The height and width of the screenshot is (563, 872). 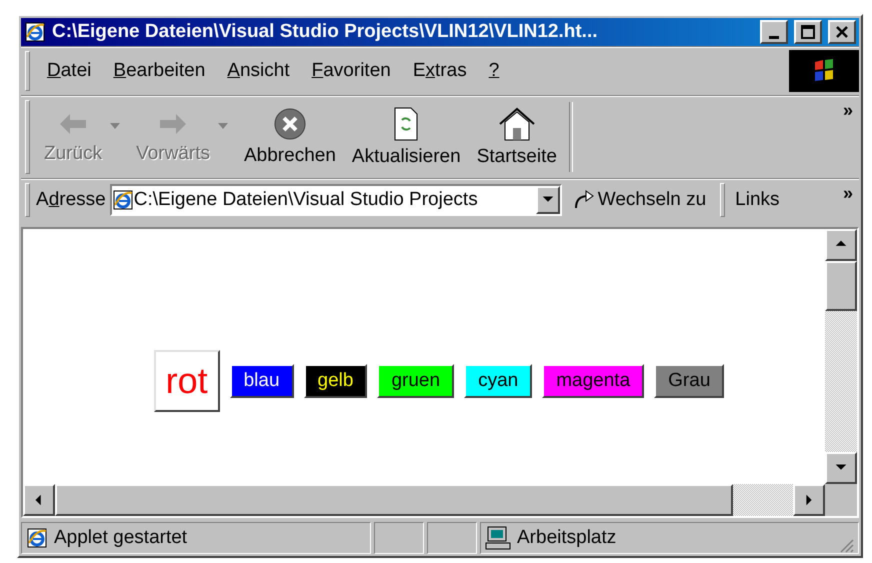 I want to click on menu-item: Extras, so click(x=440, y=71).